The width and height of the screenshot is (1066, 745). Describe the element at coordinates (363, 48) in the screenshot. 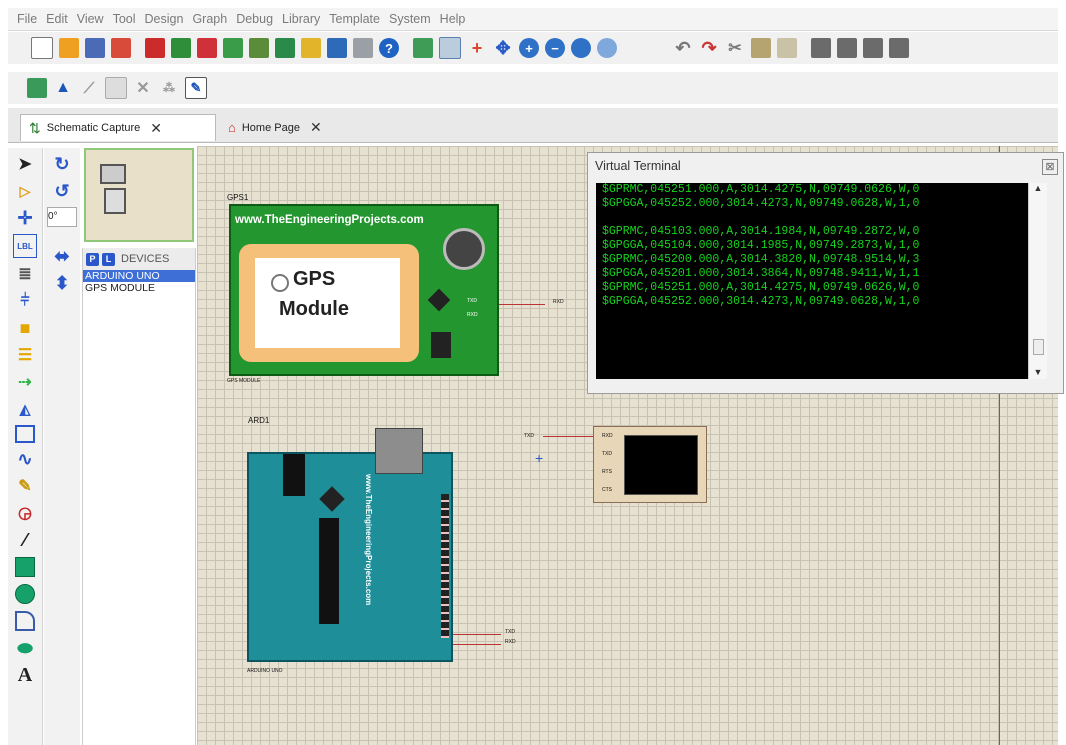

I see `notes-icon` at that location.